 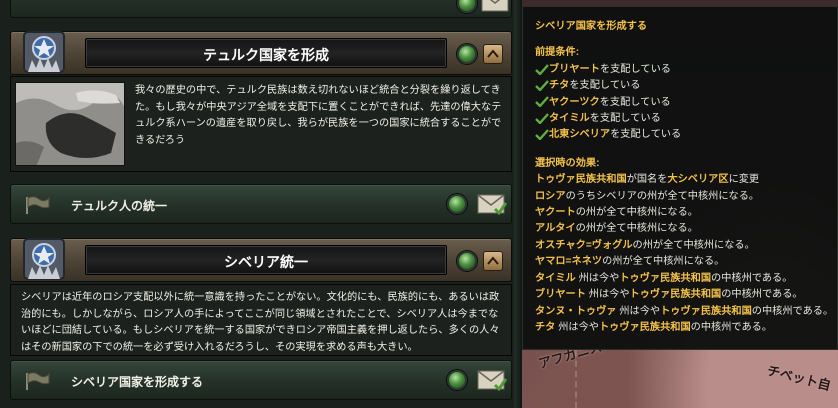 I want to click on effect-item: タンヌ・トゥヴァ 州は今やトゥヴァ民族共和国の中核州である。, so click(x=686, y=312).